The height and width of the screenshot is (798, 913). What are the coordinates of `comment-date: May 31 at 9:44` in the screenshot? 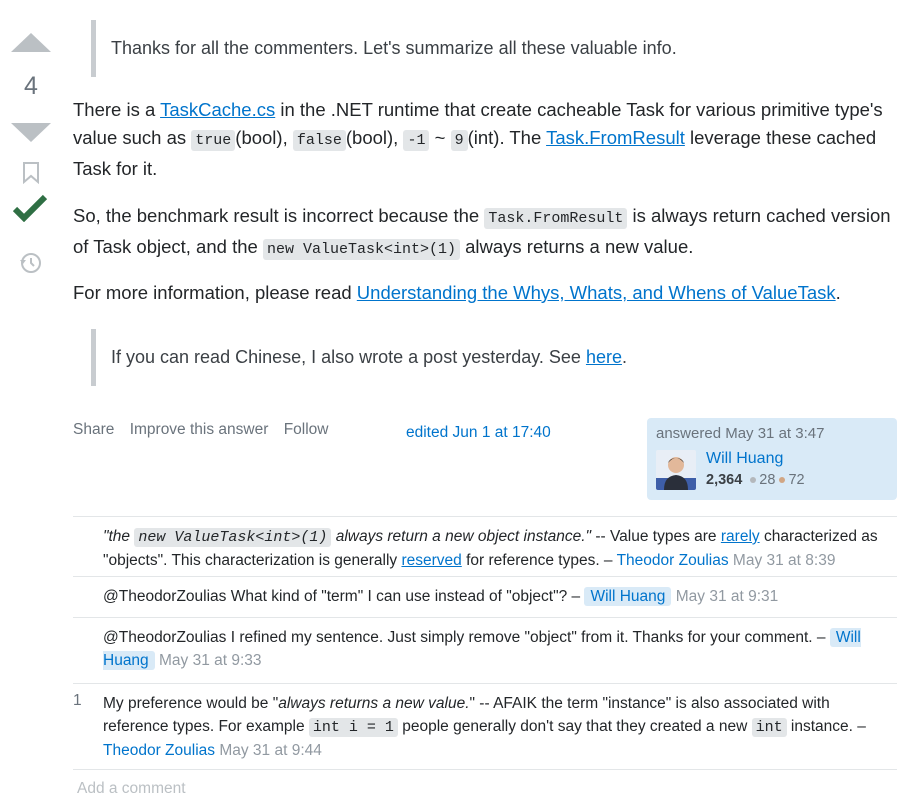 It's located at (270, 750).